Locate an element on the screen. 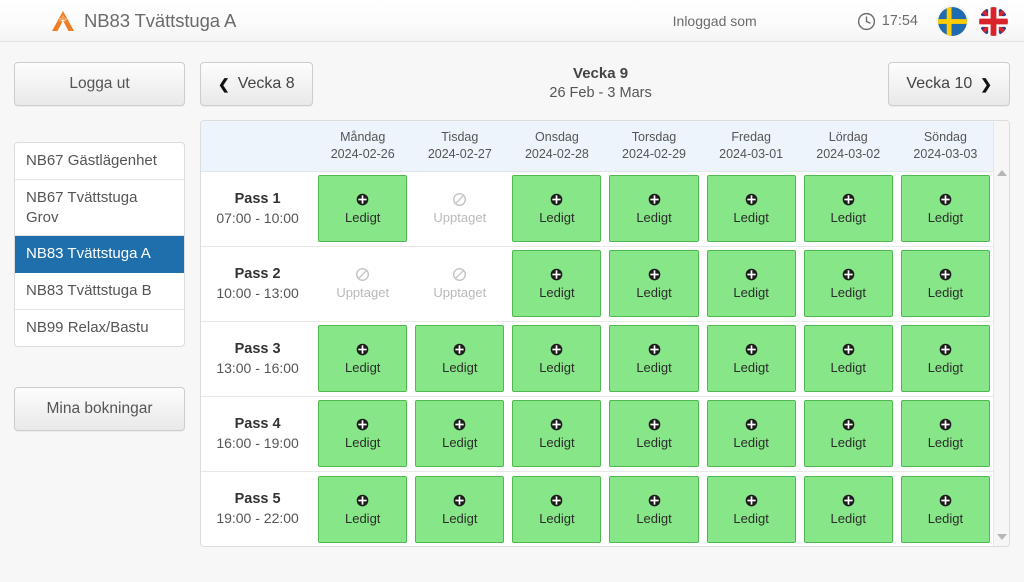  sidebar-item-5: NB99 Relax/Bastu is located at coordinates (99, 328).